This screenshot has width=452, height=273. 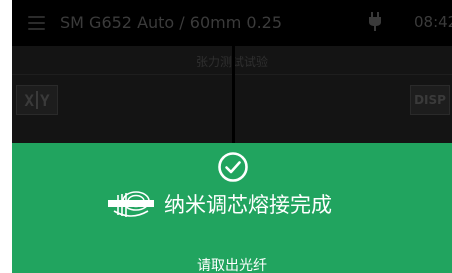 What do you see at coordinates (232, 265) in the screenshot?
I see `remove-fiber-instruction: 请取出光纤` at bounding box center [232, 265].